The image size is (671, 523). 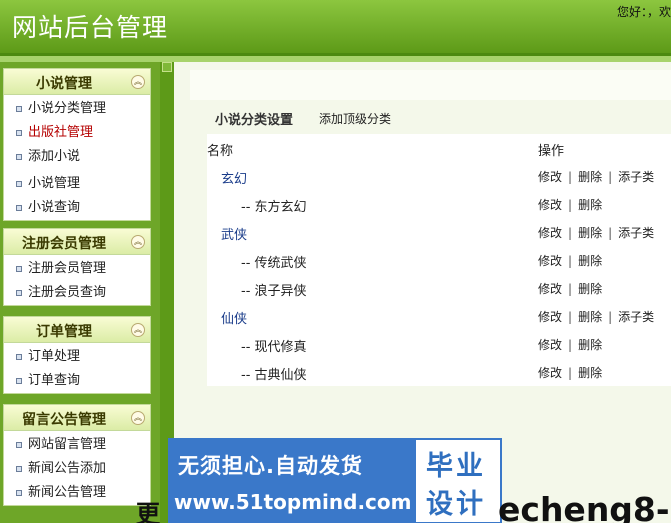 What do you see at coordinates (439, 204) in the screenshot?
I see `table-row: -- 东方玄幻 修改 | 删除` at bounding box center [439, 204].